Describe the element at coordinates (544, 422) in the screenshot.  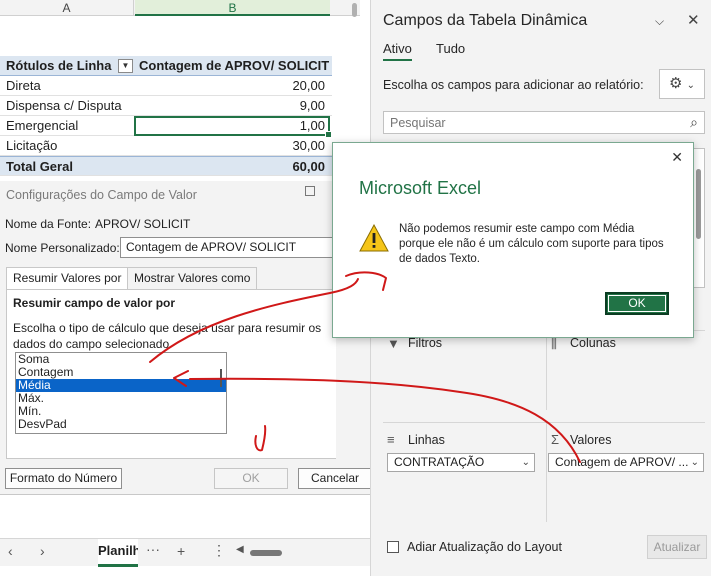
I see `areas-mid-border` at that location.